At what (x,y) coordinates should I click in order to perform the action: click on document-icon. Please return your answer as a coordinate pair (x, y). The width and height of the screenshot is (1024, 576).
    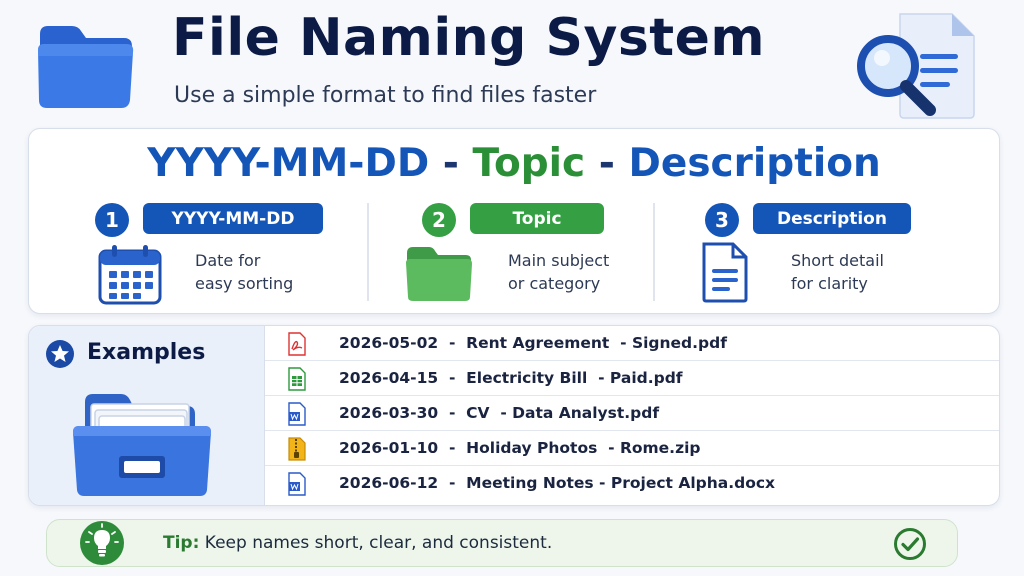
    Looking at the image, I should click on (725, 272).